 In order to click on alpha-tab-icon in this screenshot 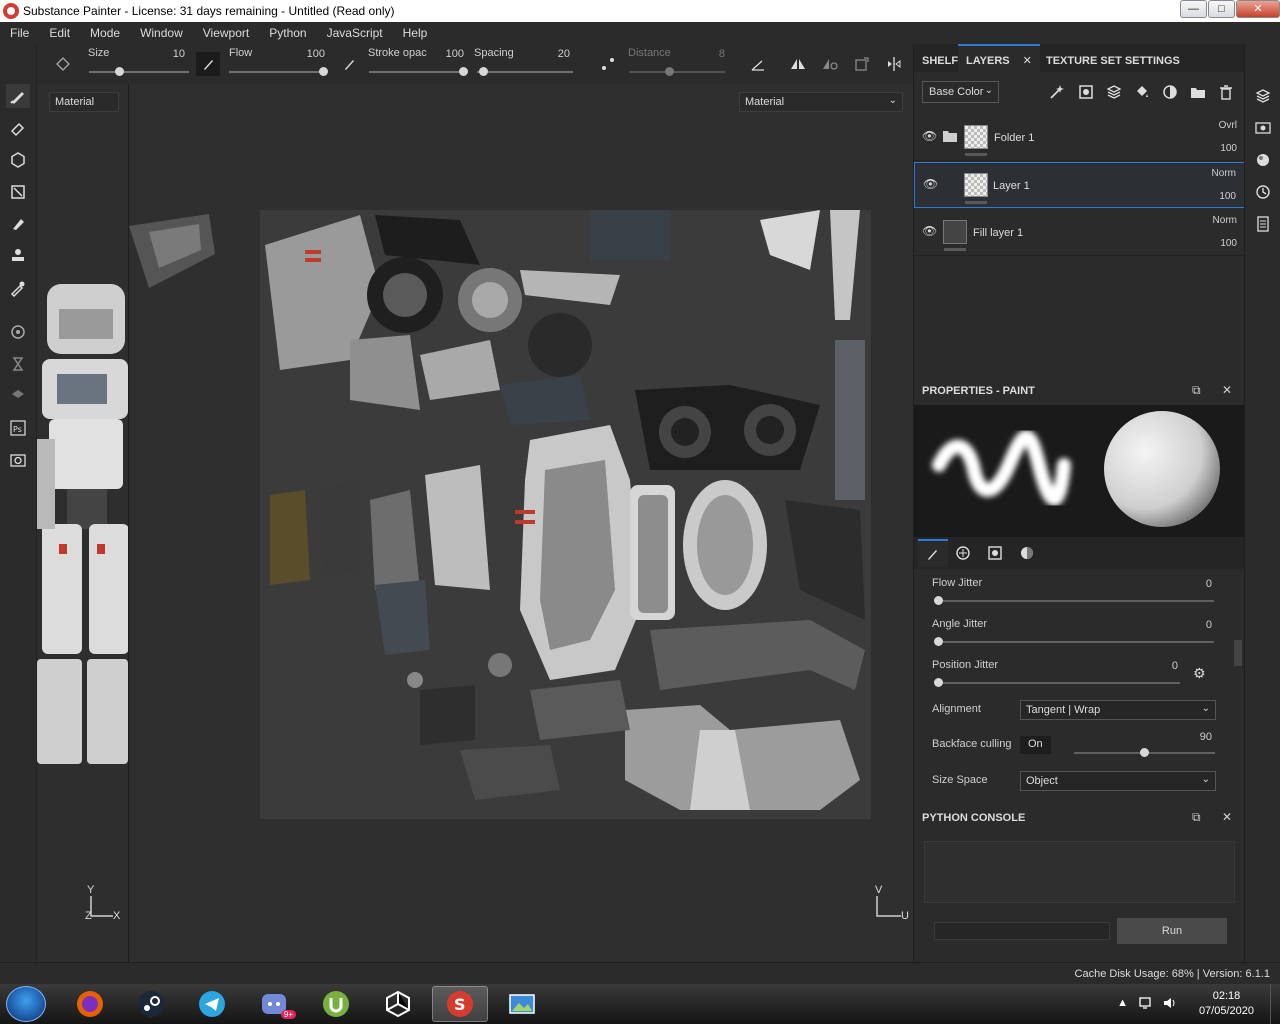, I will do `click(963, 553)`.